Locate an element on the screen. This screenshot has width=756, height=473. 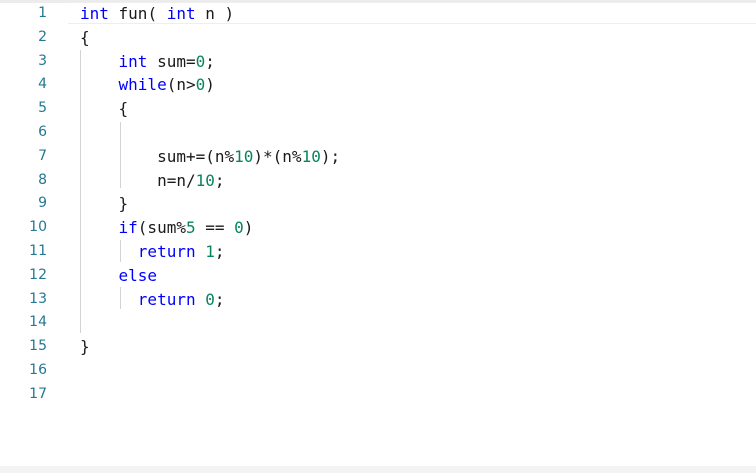
line-number: 6 is located at coordinates (42, 131).